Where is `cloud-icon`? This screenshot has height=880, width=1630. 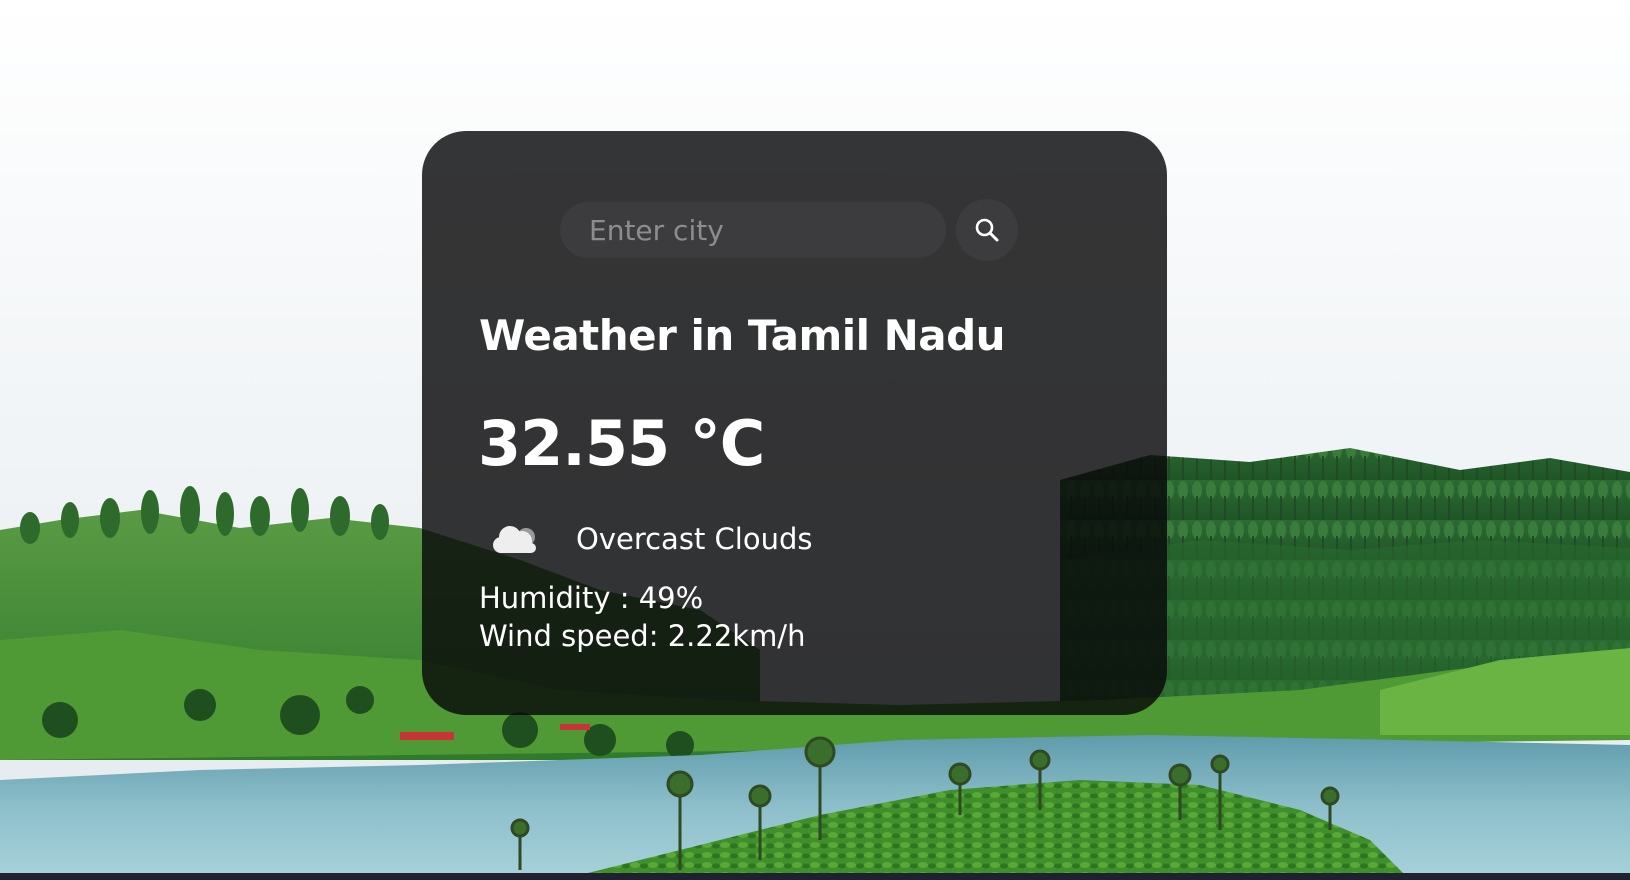 cloud-icon is located at coordinates (514, 539).